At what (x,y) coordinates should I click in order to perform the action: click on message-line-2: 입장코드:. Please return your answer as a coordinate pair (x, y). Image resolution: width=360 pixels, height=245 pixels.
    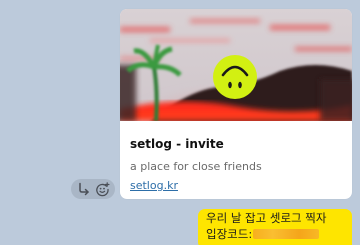
    Looking at the image, I should click on (276, 235).